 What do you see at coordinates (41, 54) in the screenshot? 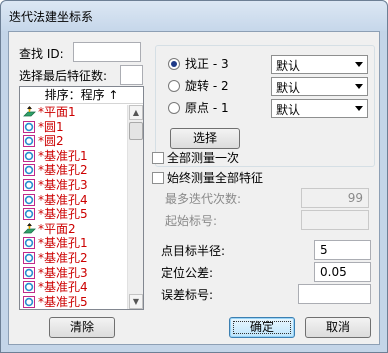
I see `search-id-label: 查找 ID:` at bounding box center [41, 54].